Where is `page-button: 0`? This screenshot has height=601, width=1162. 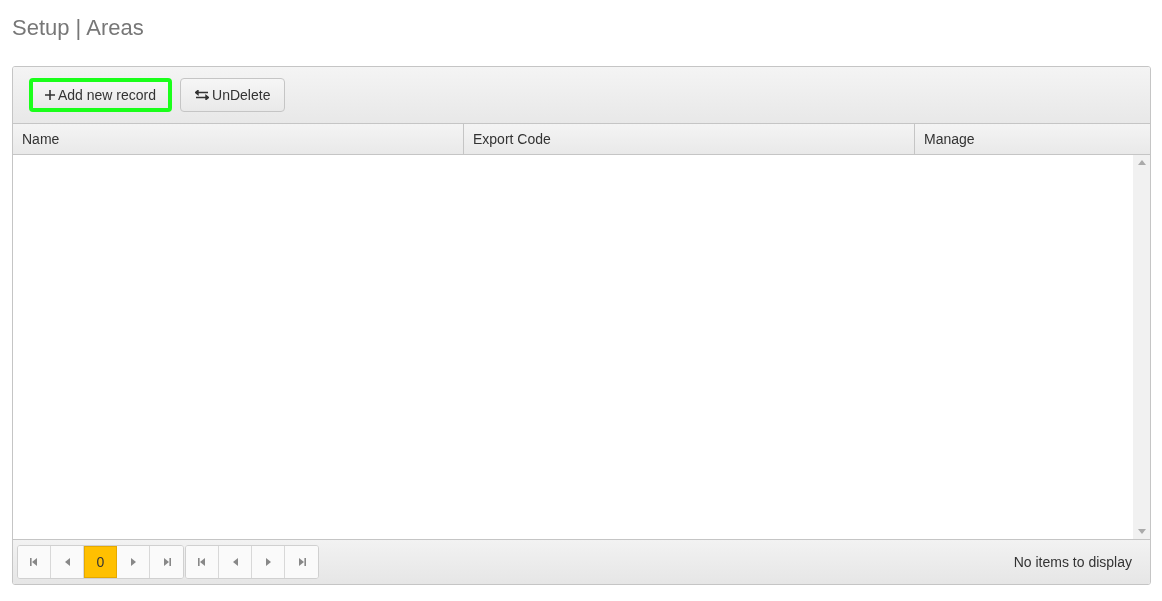 page-button: 0 is located at coordinates (100, 562).